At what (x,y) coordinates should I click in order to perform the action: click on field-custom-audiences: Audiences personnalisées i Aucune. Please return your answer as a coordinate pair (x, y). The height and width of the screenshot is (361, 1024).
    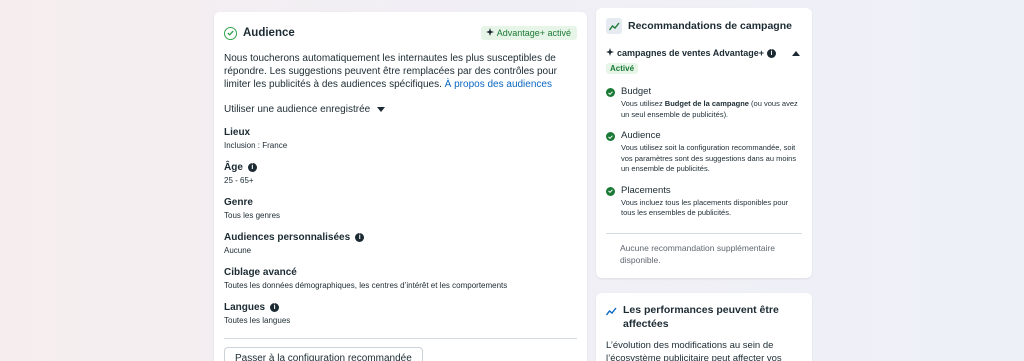
    Looking at the image, I should click on (400, 243).